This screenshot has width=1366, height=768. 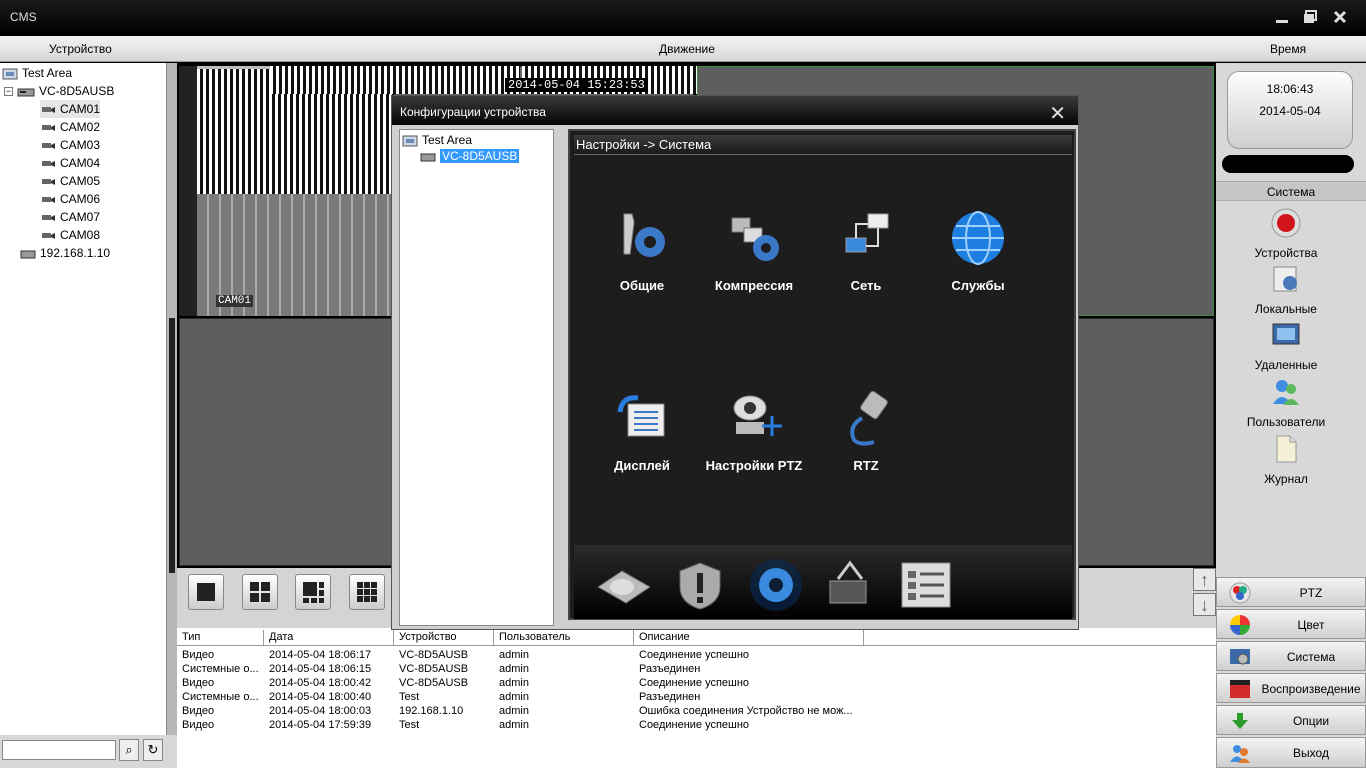 I want to click on system-item-users: Пользователи, so click(x=1286, y=402).